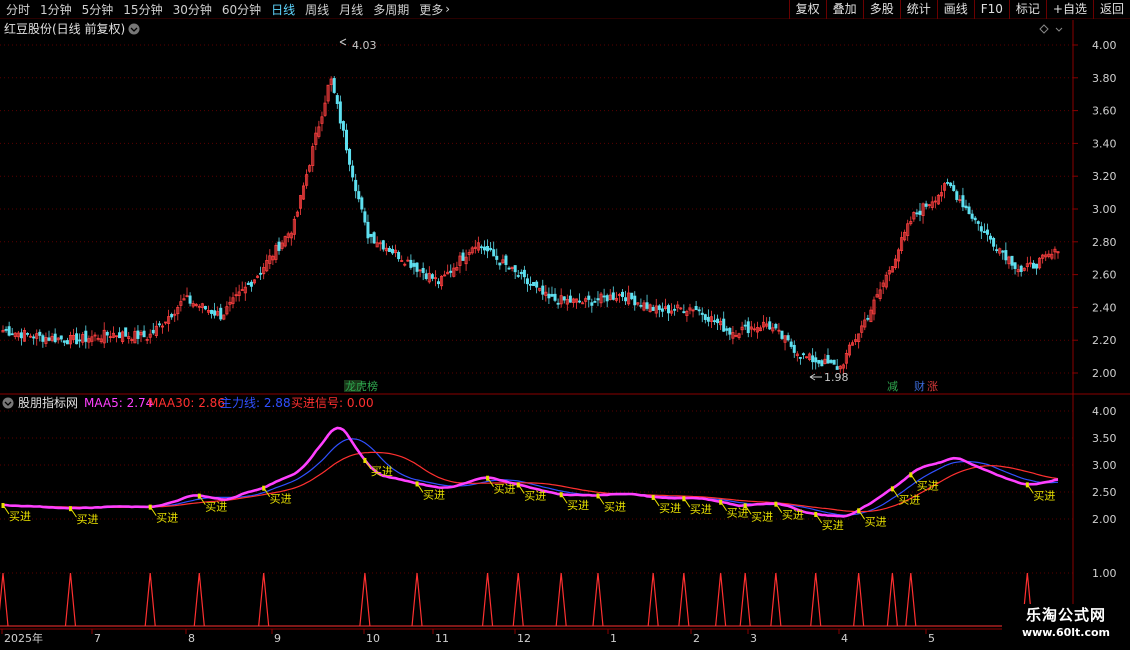  I want to click on time-axis-label: 11, so click(442, 638).